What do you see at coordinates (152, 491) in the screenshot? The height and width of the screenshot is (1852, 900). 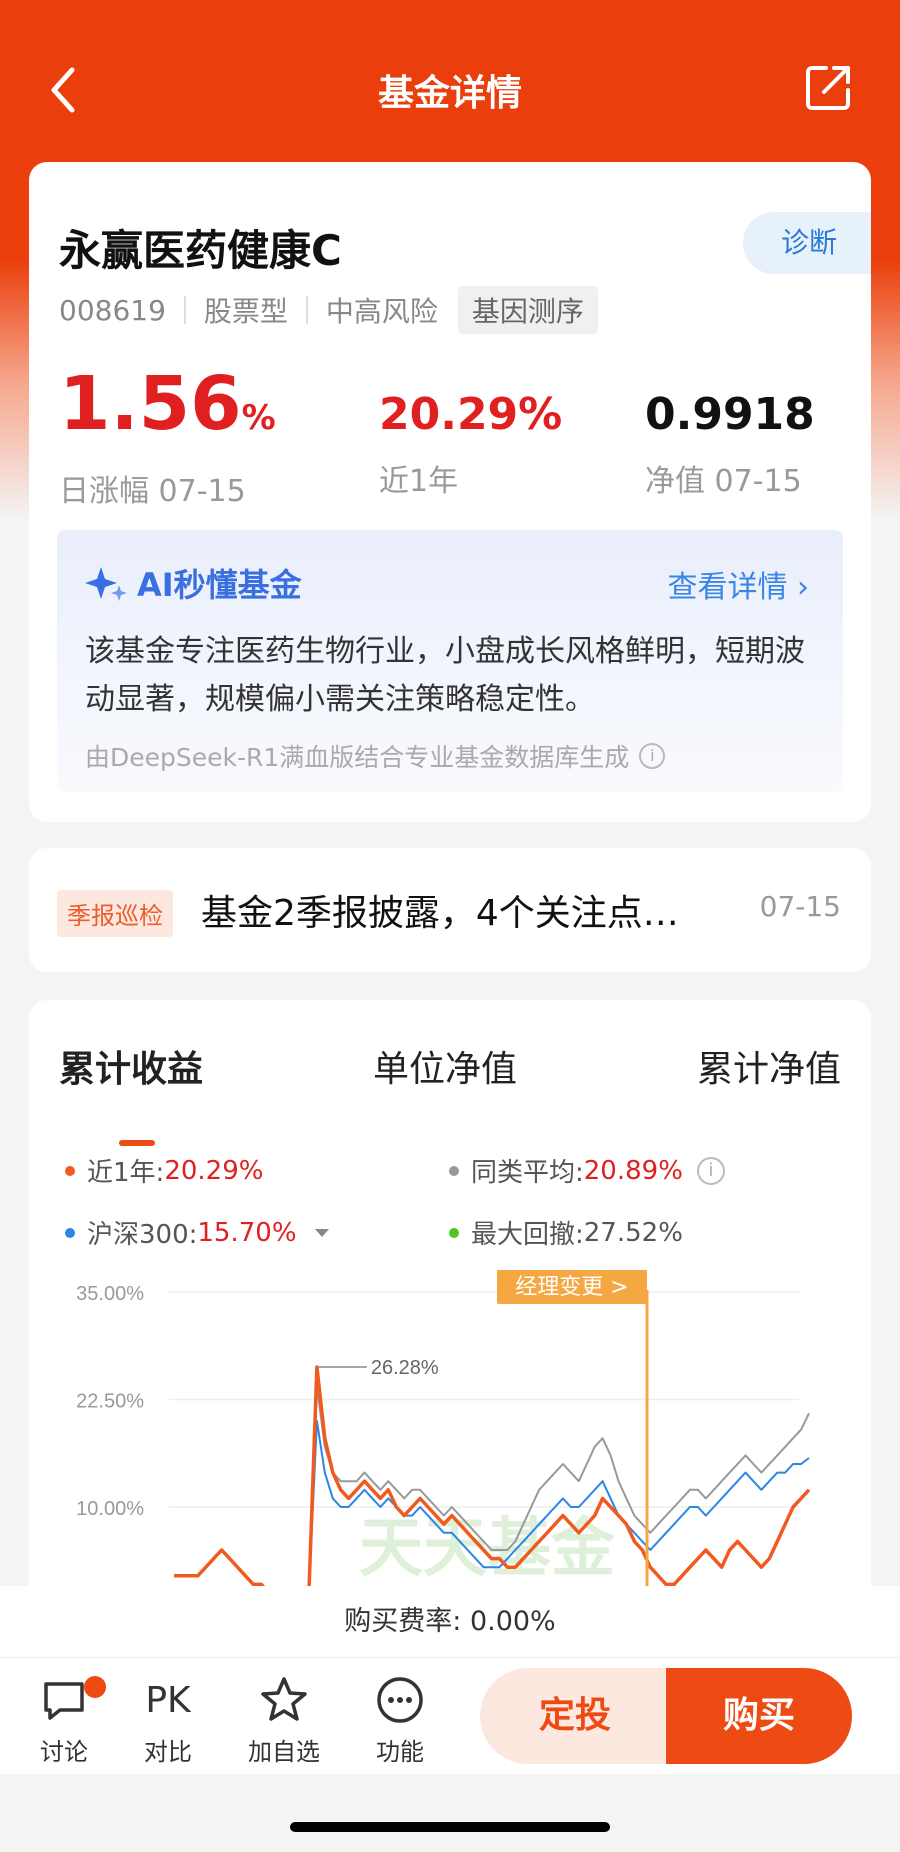 I see `daily-change-label: 日涨幅 07-15` at bounding box center [152, 491].